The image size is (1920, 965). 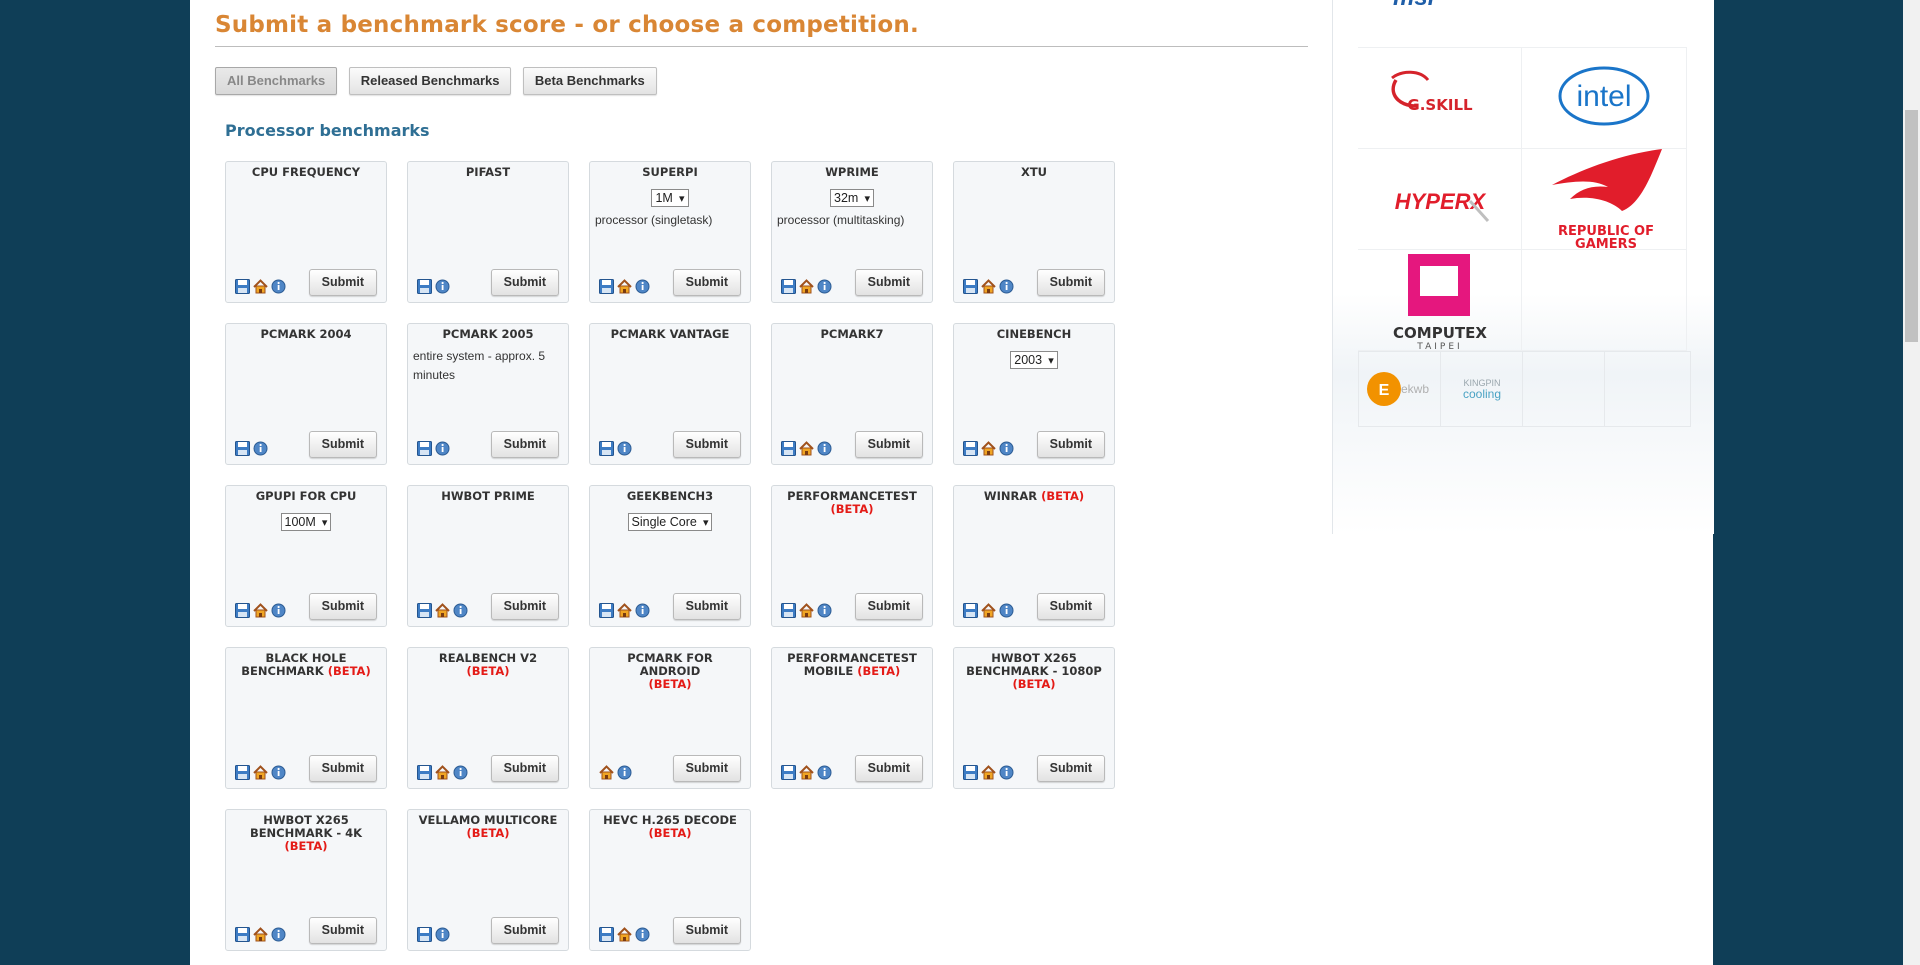 What do you see at coordinates (669, 664) in the screenshot?
I see `benchmark-name: PCMARK FOR ANDROID` at bounding box center [669, 664].